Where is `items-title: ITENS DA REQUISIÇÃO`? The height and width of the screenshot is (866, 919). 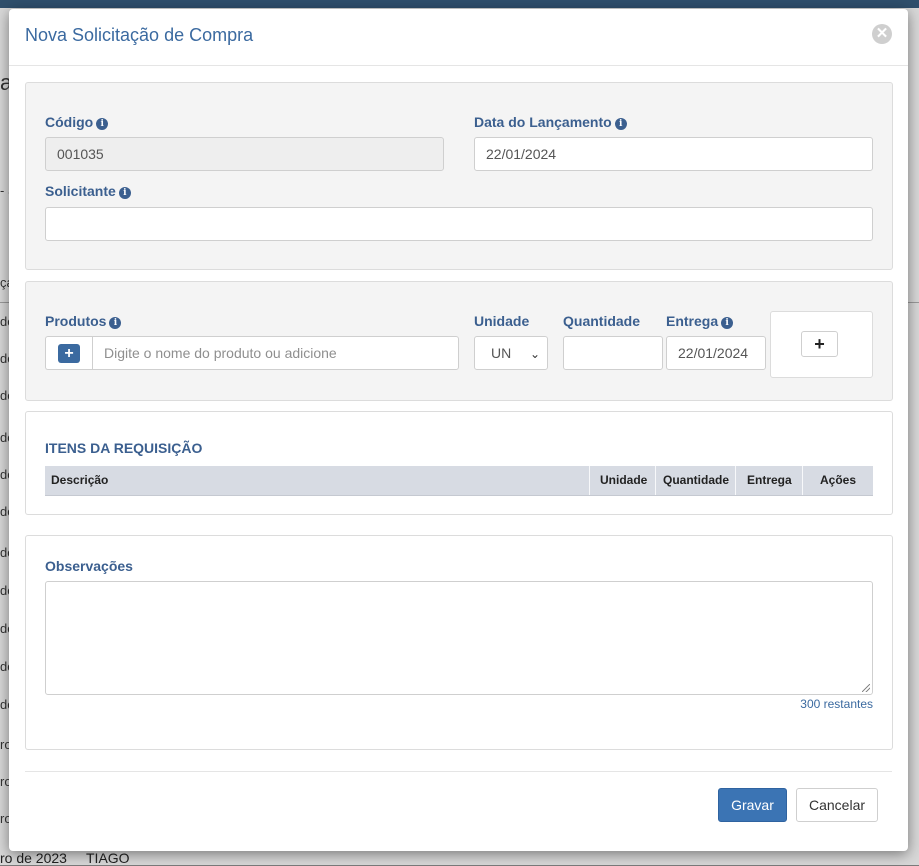 items-title: ITENS DA REQUISIÇÃO is located at coordinates (124, 448).